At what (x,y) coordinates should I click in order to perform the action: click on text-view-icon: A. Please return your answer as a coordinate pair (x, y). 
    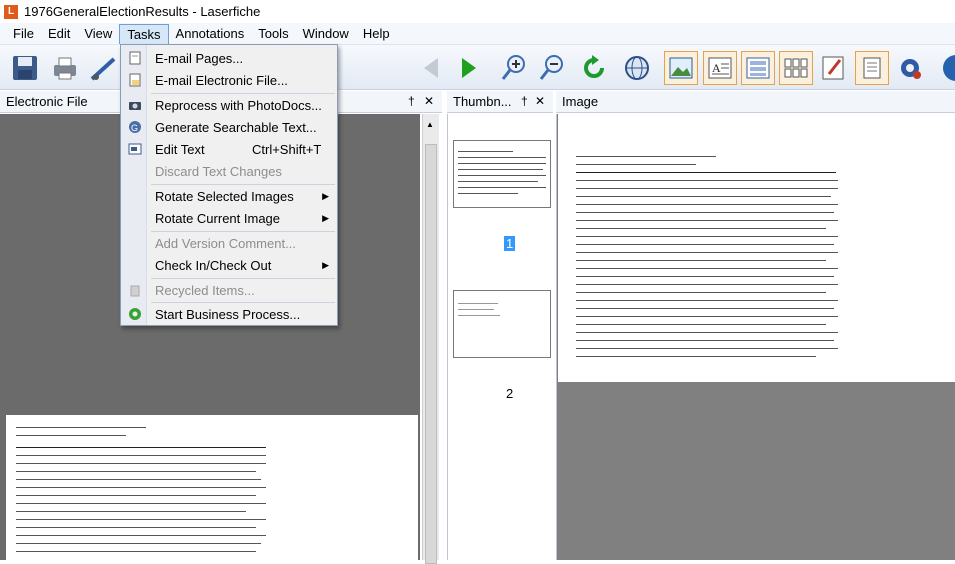
    Looking at the image, I should click on (720, 68).